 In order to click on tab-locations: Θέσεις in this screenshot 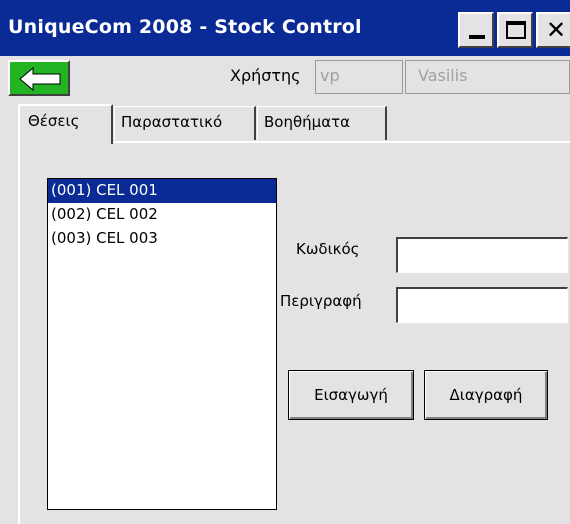, I will do `click(65, 124)`.